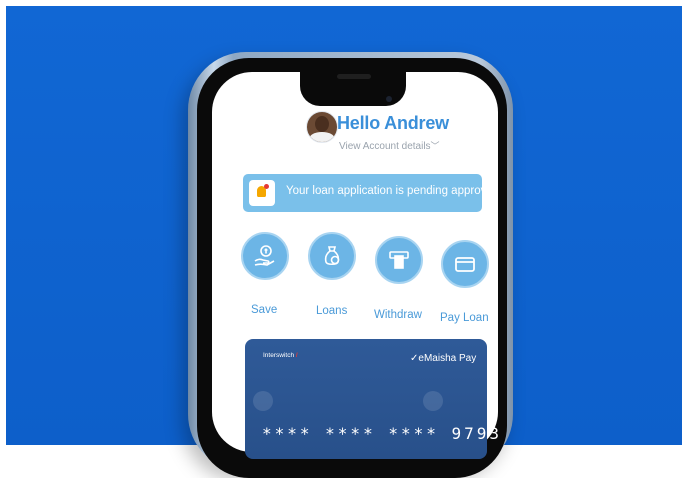  I want to click on loan-bag-icon, so click(332, 256).